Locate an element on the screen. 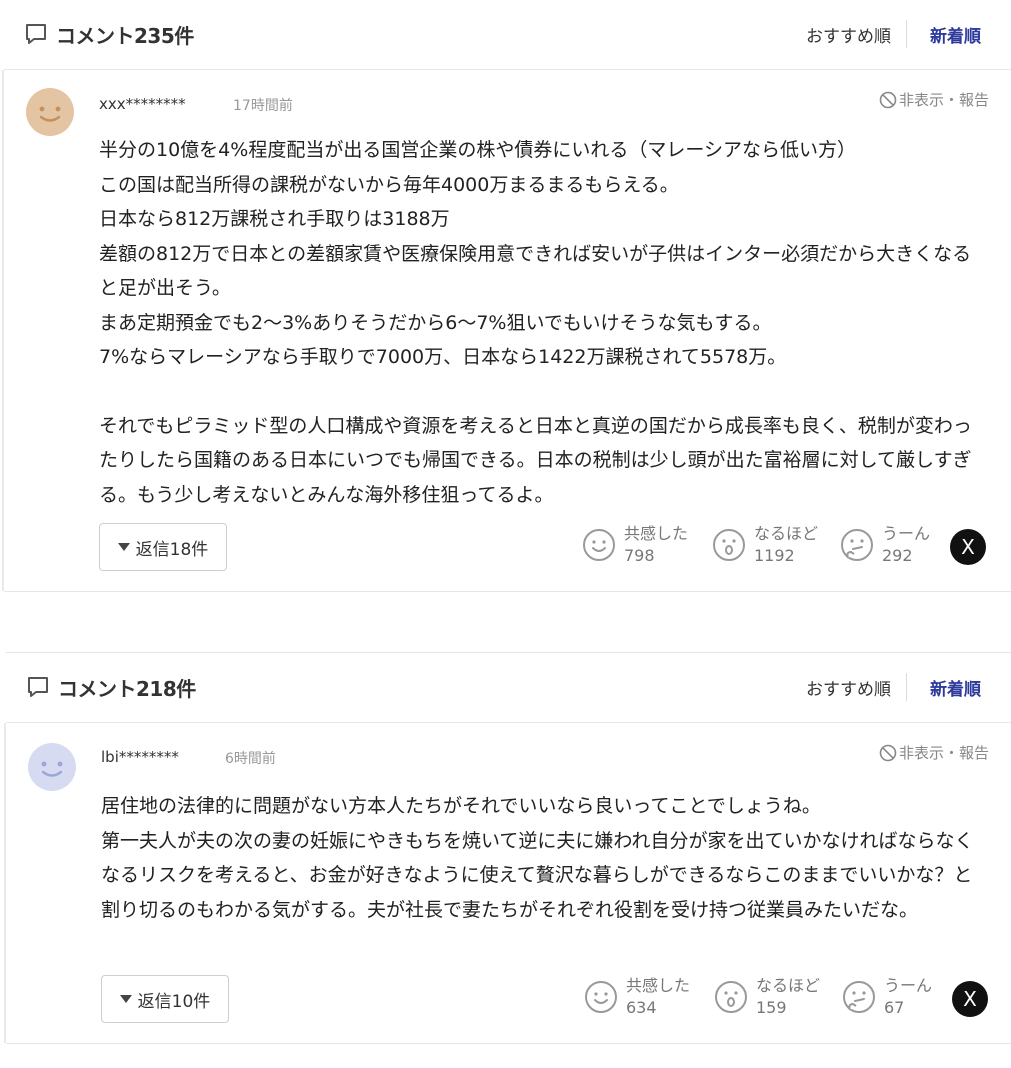 This screenshot has height=1068, width=1011. reaction-empathy-button: 共感した 798 is located at coordinates (635, 545).